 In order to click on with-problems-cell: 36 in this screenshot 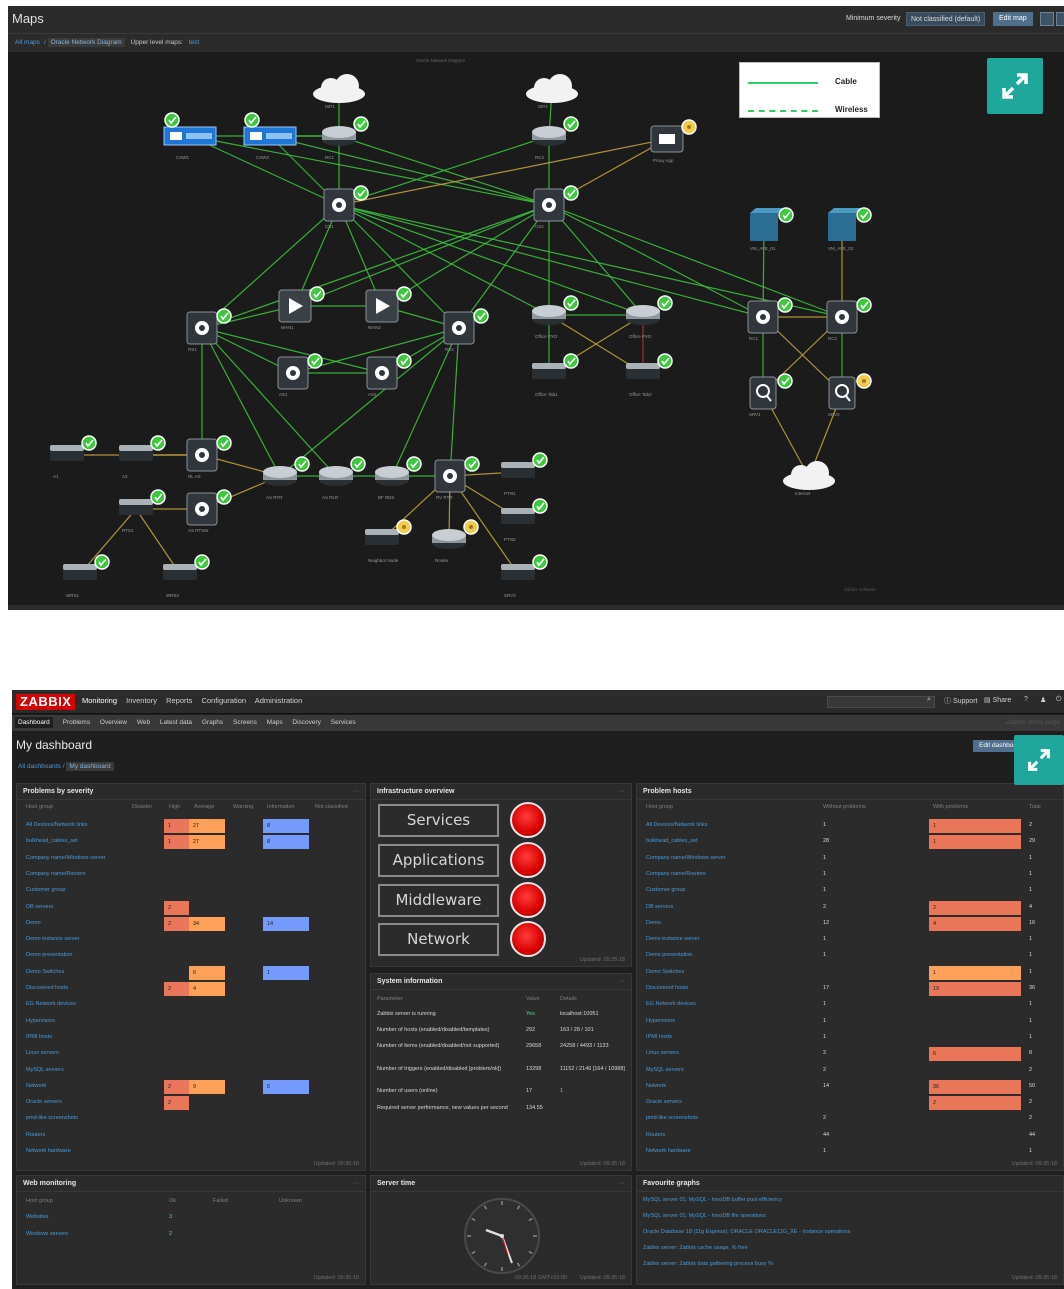, I will do `click(975, 1086)`.